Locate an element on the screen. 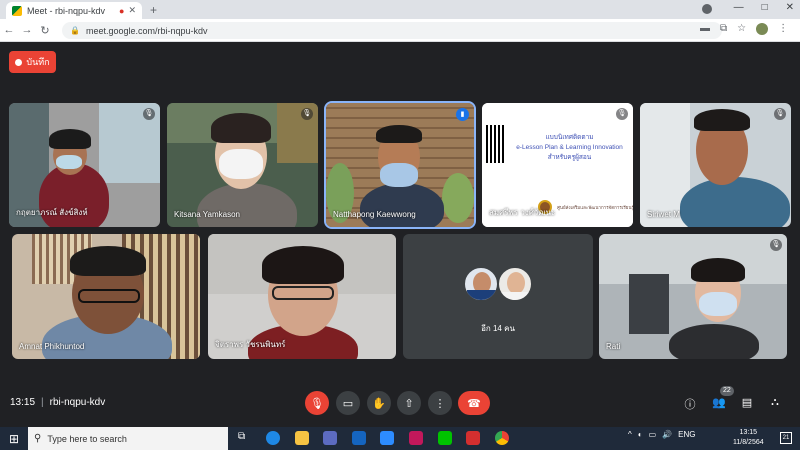  participant-name: Kitsana Yamkason is located at coordinates (207, 214).